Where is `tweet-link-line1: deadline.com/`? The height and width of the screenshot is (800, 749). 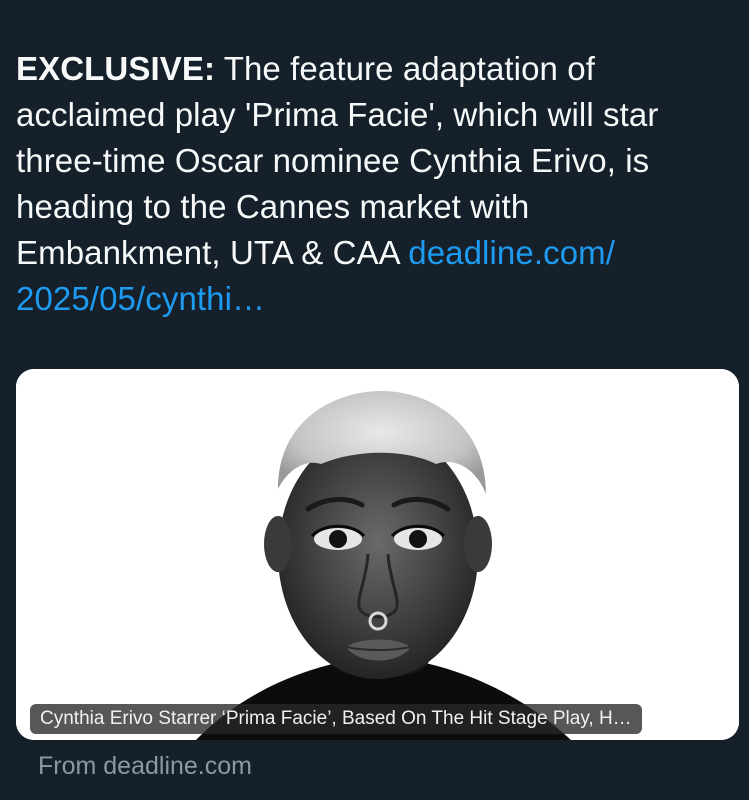 tweet-link-line1: deadline.com/ is located at coordinates (511, 252).